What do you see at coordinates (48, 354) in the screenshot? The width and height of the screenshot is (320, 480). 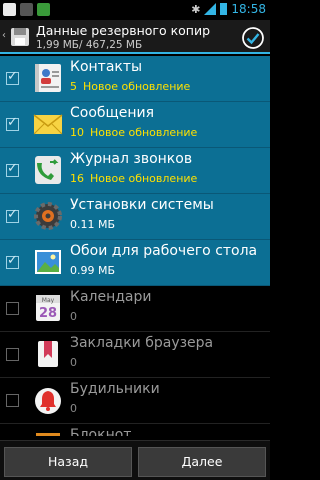 I see `bookmark-icon` at bounding box center [48, 354].